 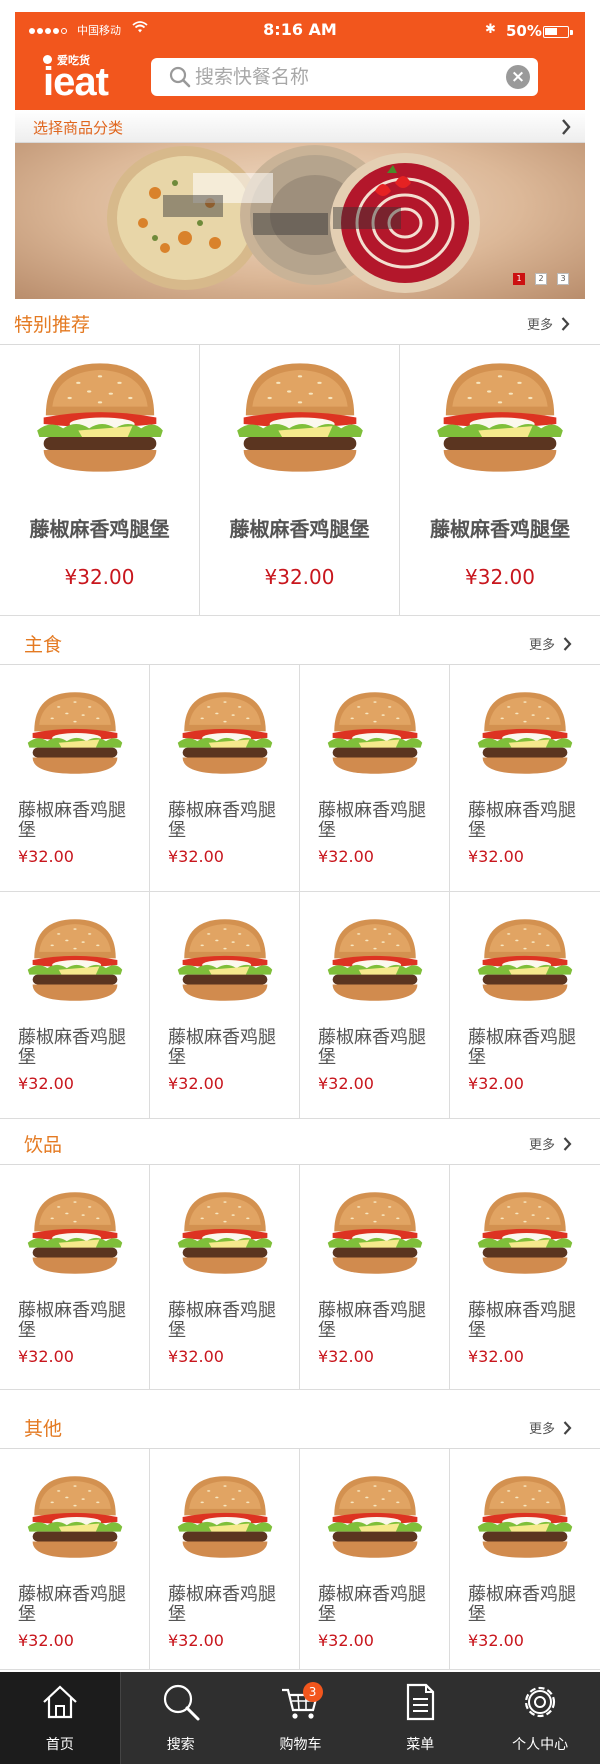 I want to click on tab-home: 首页, so click(x=60, y=1718).